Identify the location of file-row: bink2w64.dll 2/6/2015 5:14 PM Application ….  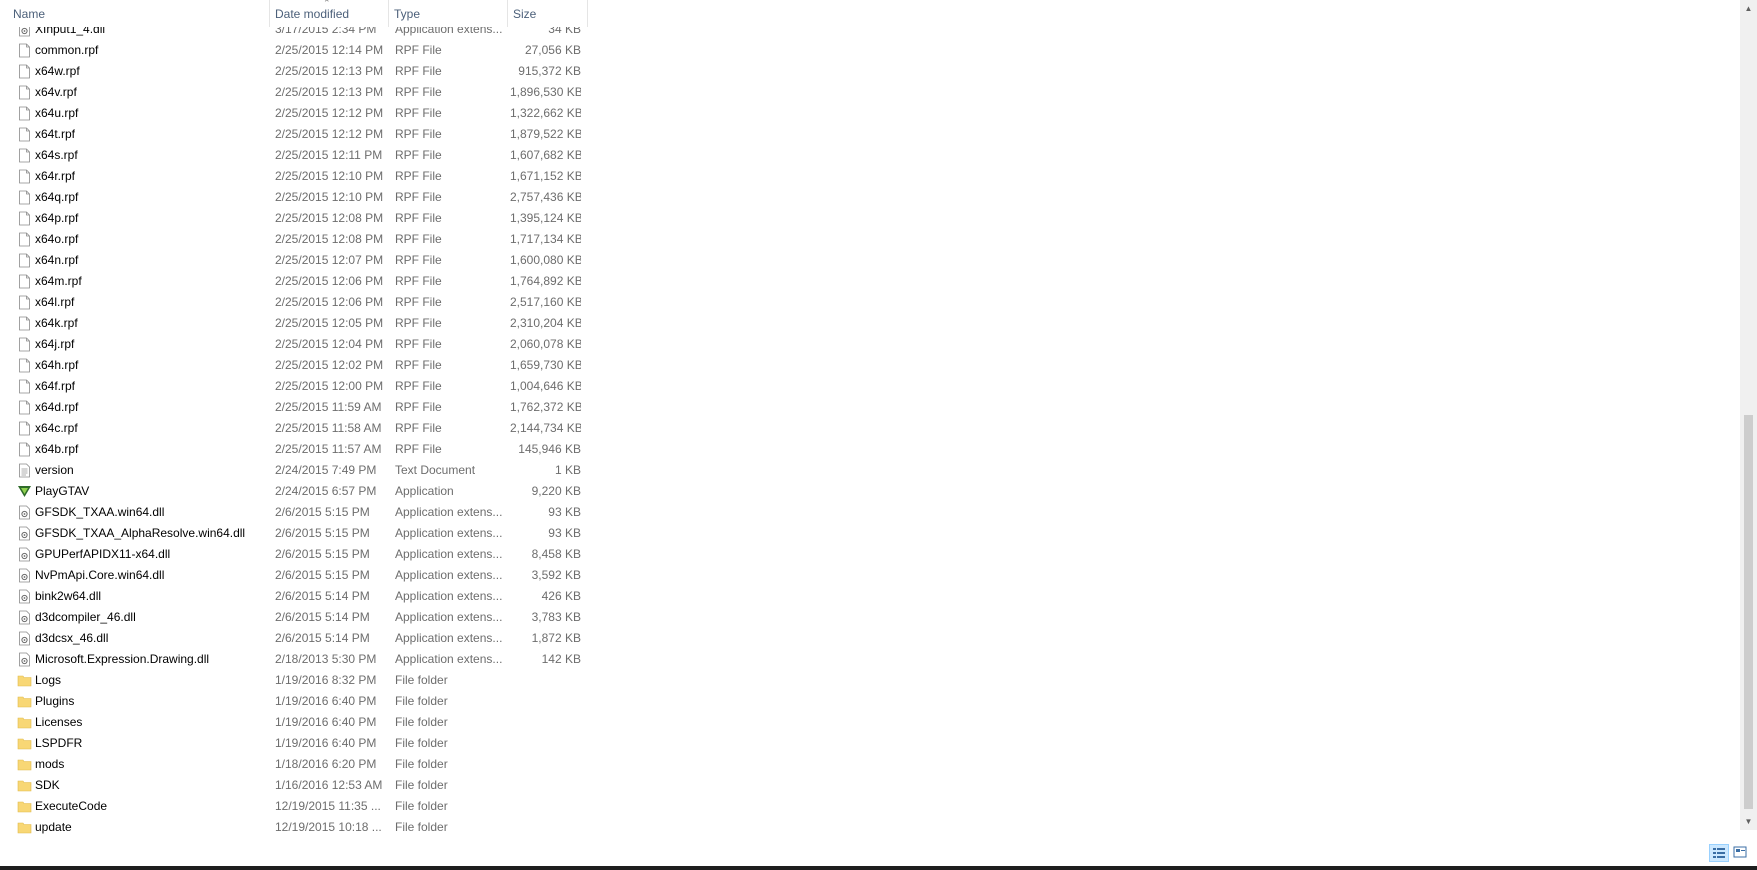
(295, 596).